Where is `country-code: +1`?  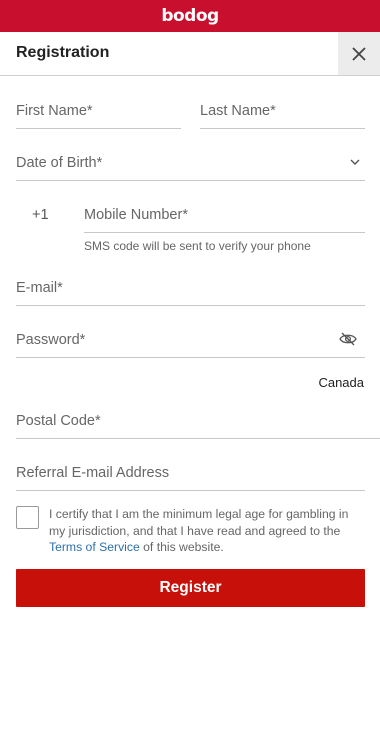
country-code: +1 is located at coordinates (40, 215).